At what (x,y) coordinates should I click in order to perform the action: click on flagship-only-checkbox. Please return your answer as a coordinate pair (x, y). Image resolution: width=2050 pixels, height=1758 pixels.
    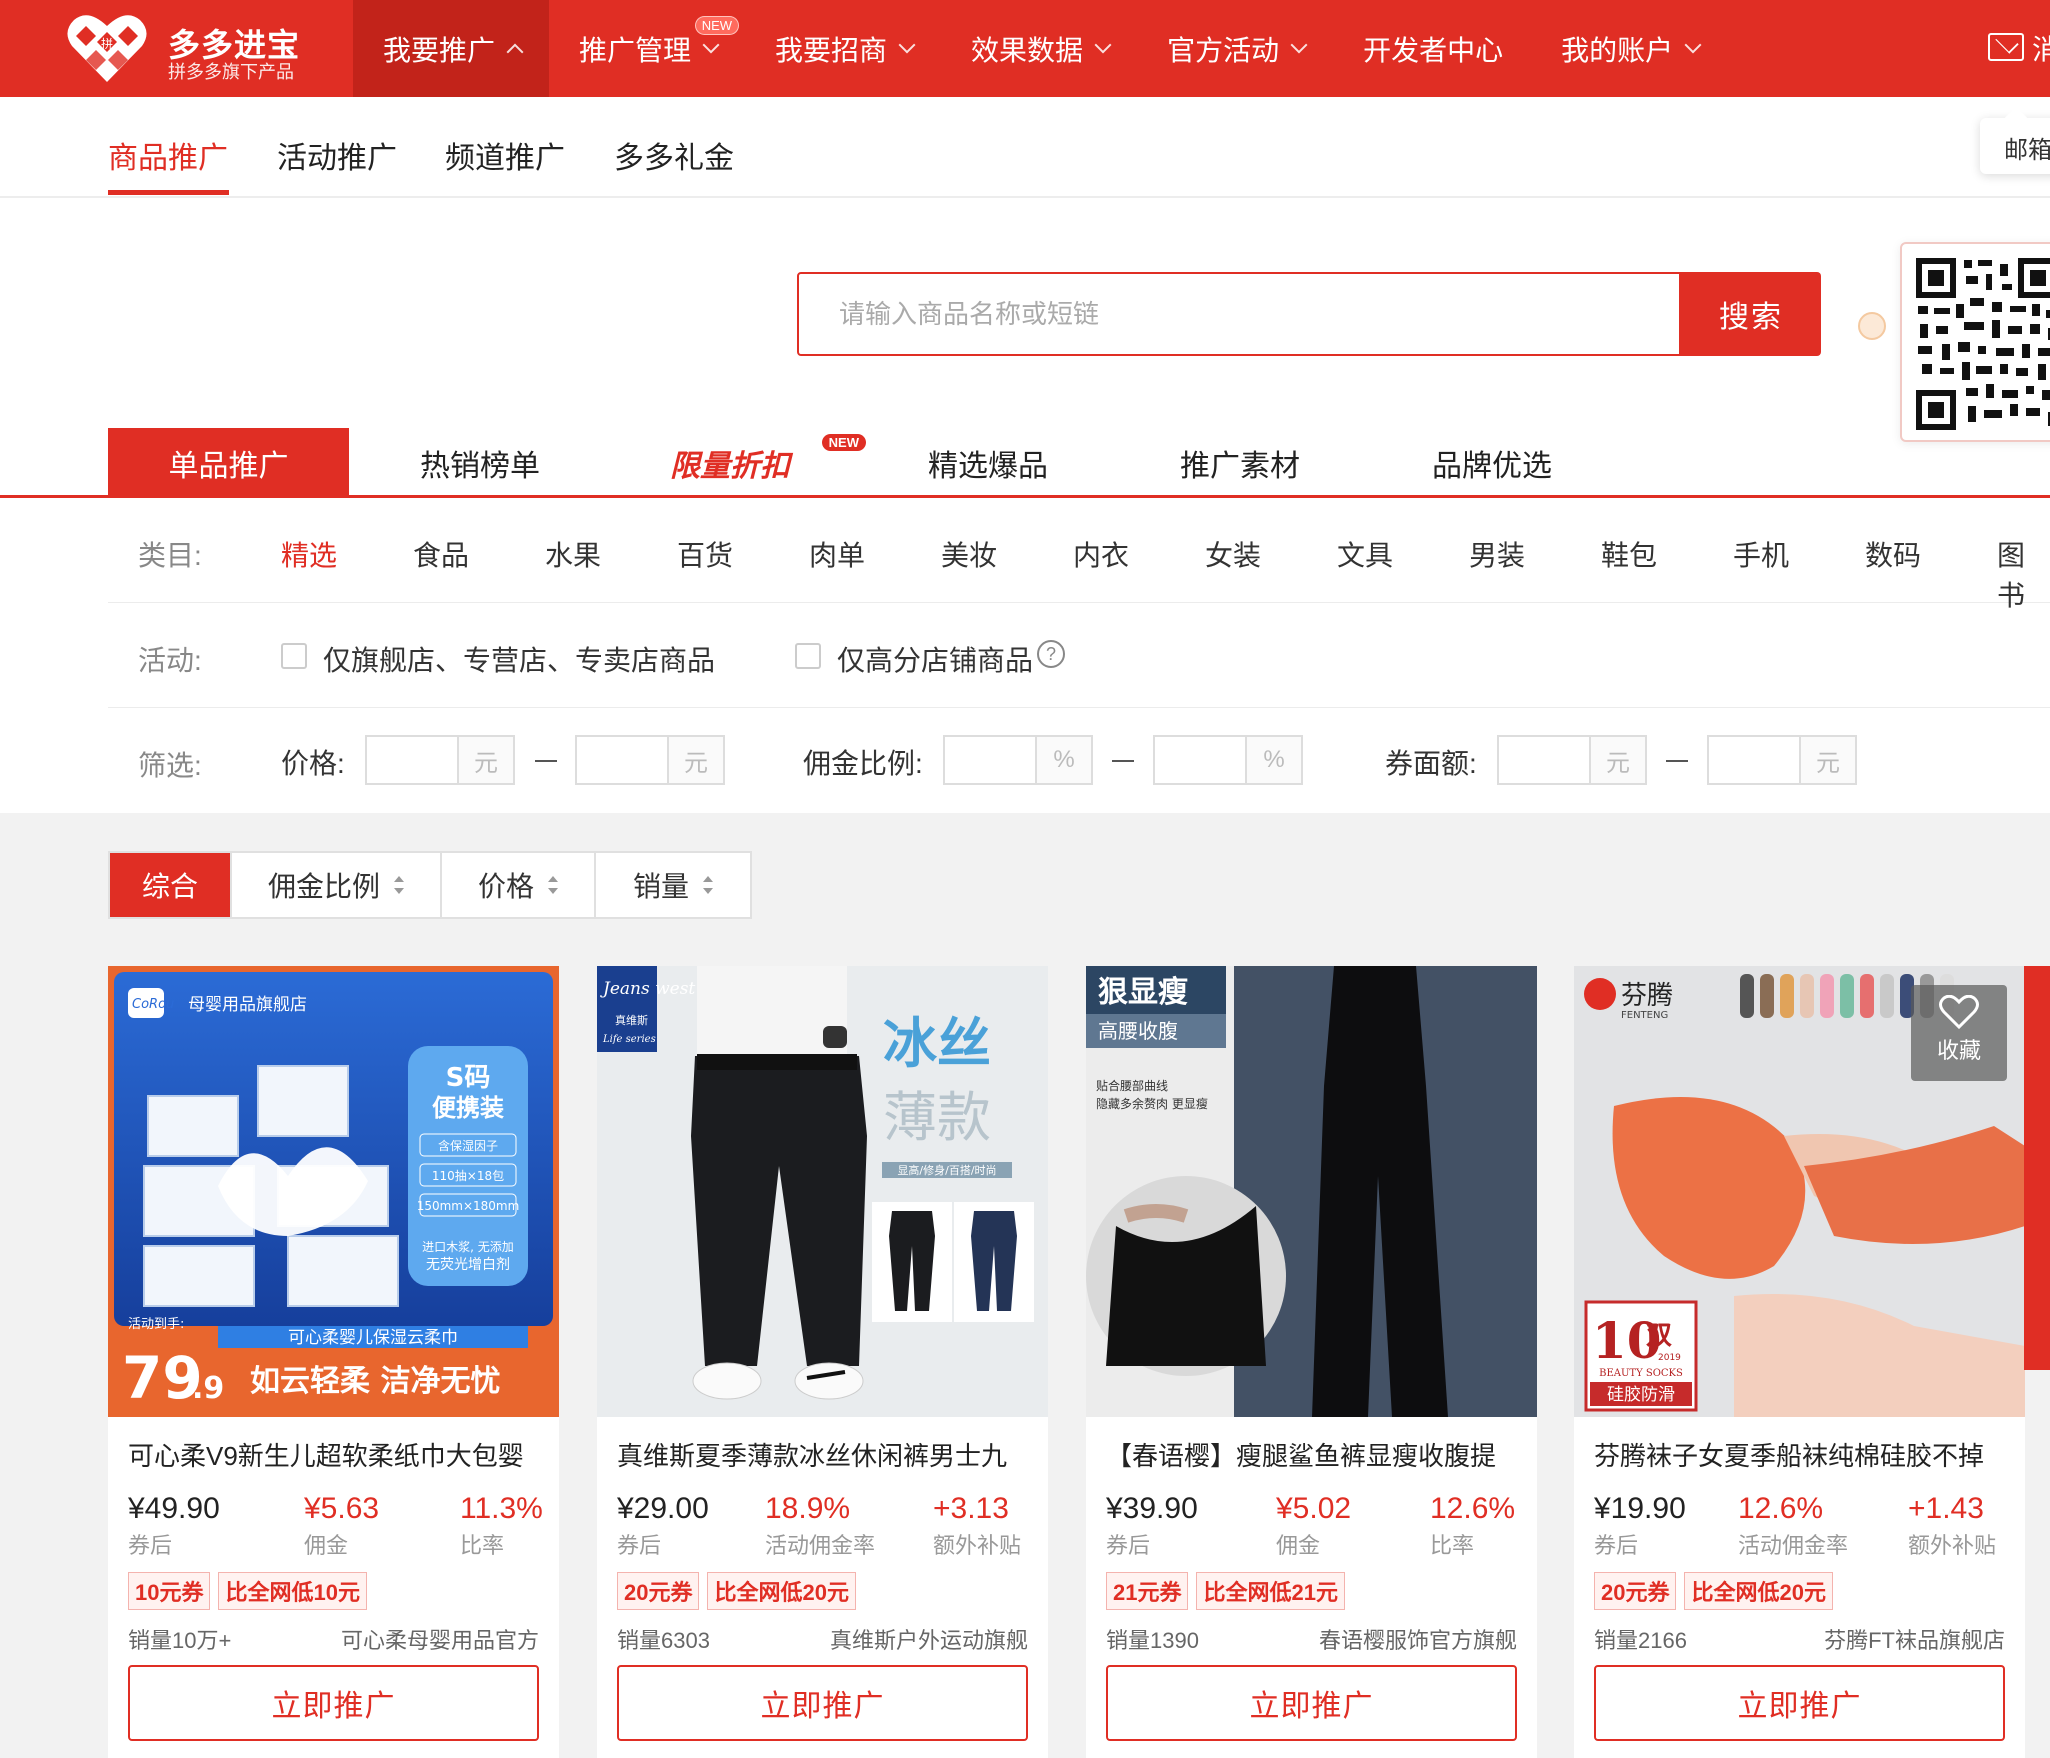
    Looking at the image, I should click on (294, 656).